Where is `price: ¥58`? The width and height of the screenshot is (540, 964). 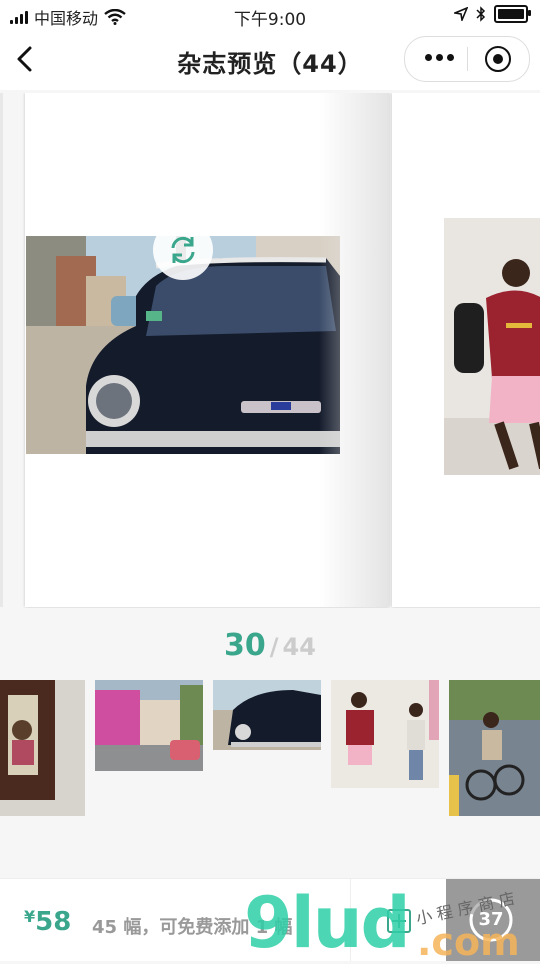
price: ¥58 is located at coordinates (47, 922).